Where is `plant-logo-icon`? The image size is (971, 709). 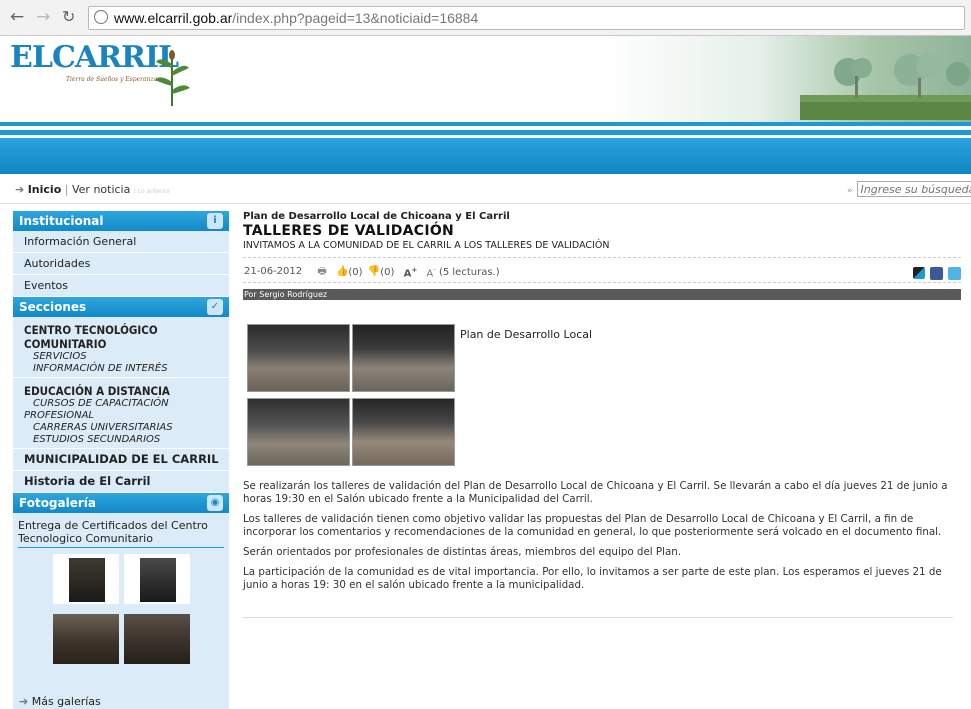 plant-logo-icon is located at coordinates (172, 78).